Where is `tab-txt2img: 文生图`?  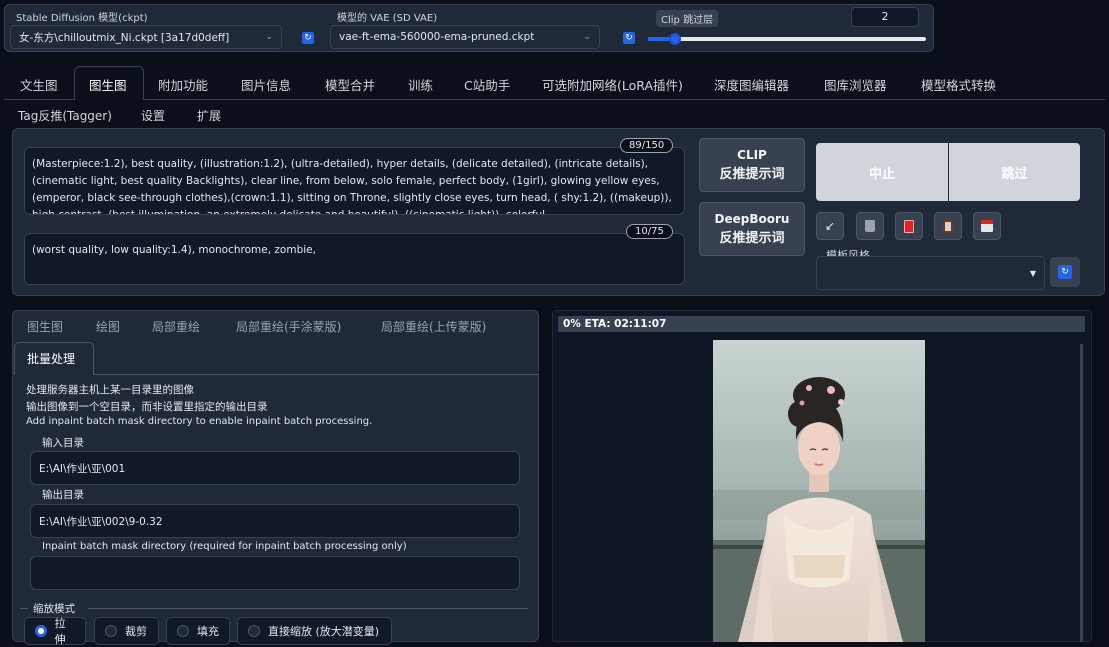
tab-txt2img: 文生图 is located at coordinates (39, 84).